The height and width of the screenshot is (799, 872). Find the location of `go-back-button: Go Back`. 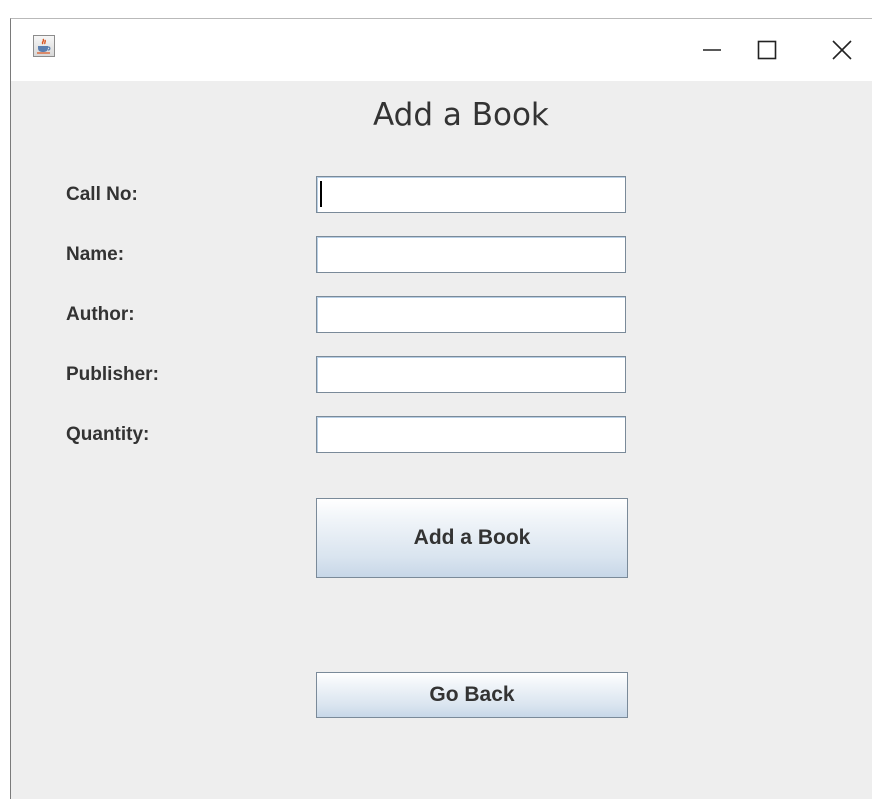

go-back-button: Go Back is located at coordinates (472, 695).